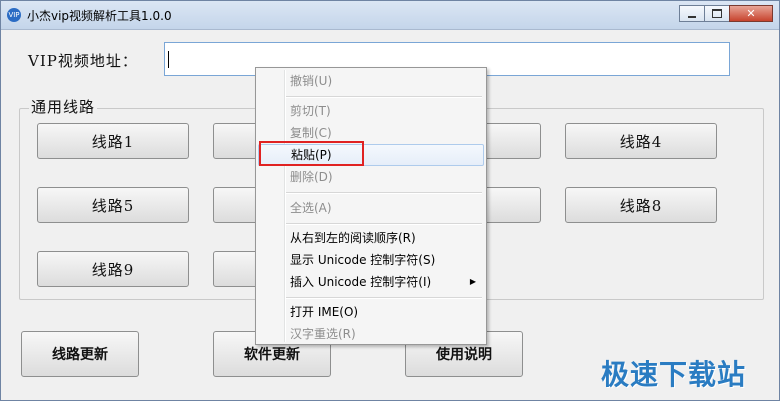  I want to click on minimize-icon, so click(692, 16).